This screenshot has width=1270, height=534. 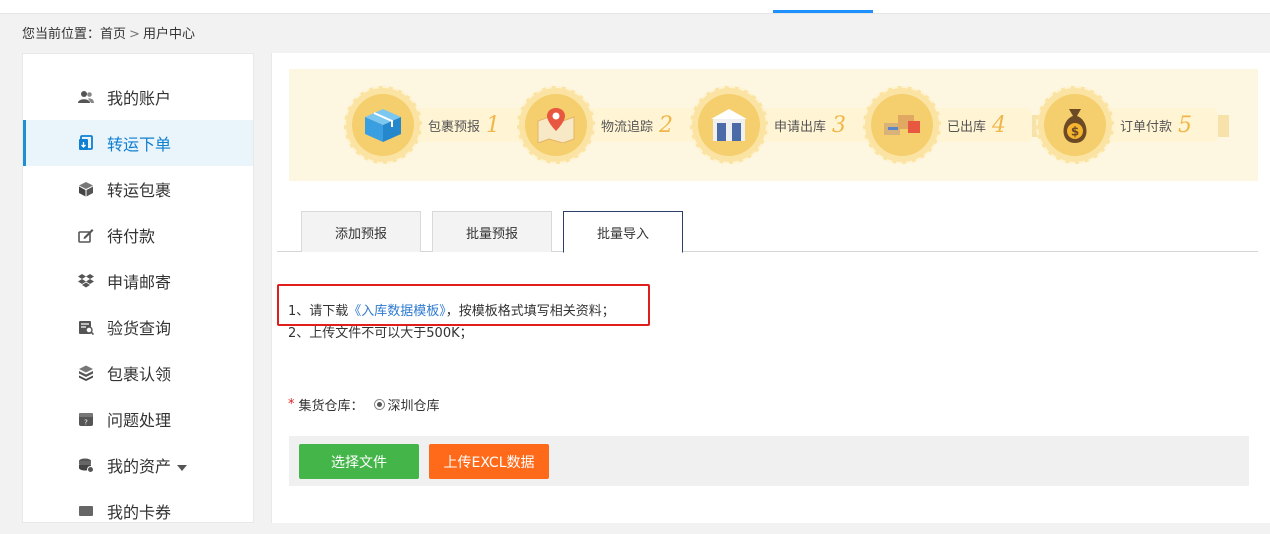 What do you see at coordinates (331, 406) in the screenshot?
I see `warehouse-label: 集货仓库：` at bounding box center [331, 406].